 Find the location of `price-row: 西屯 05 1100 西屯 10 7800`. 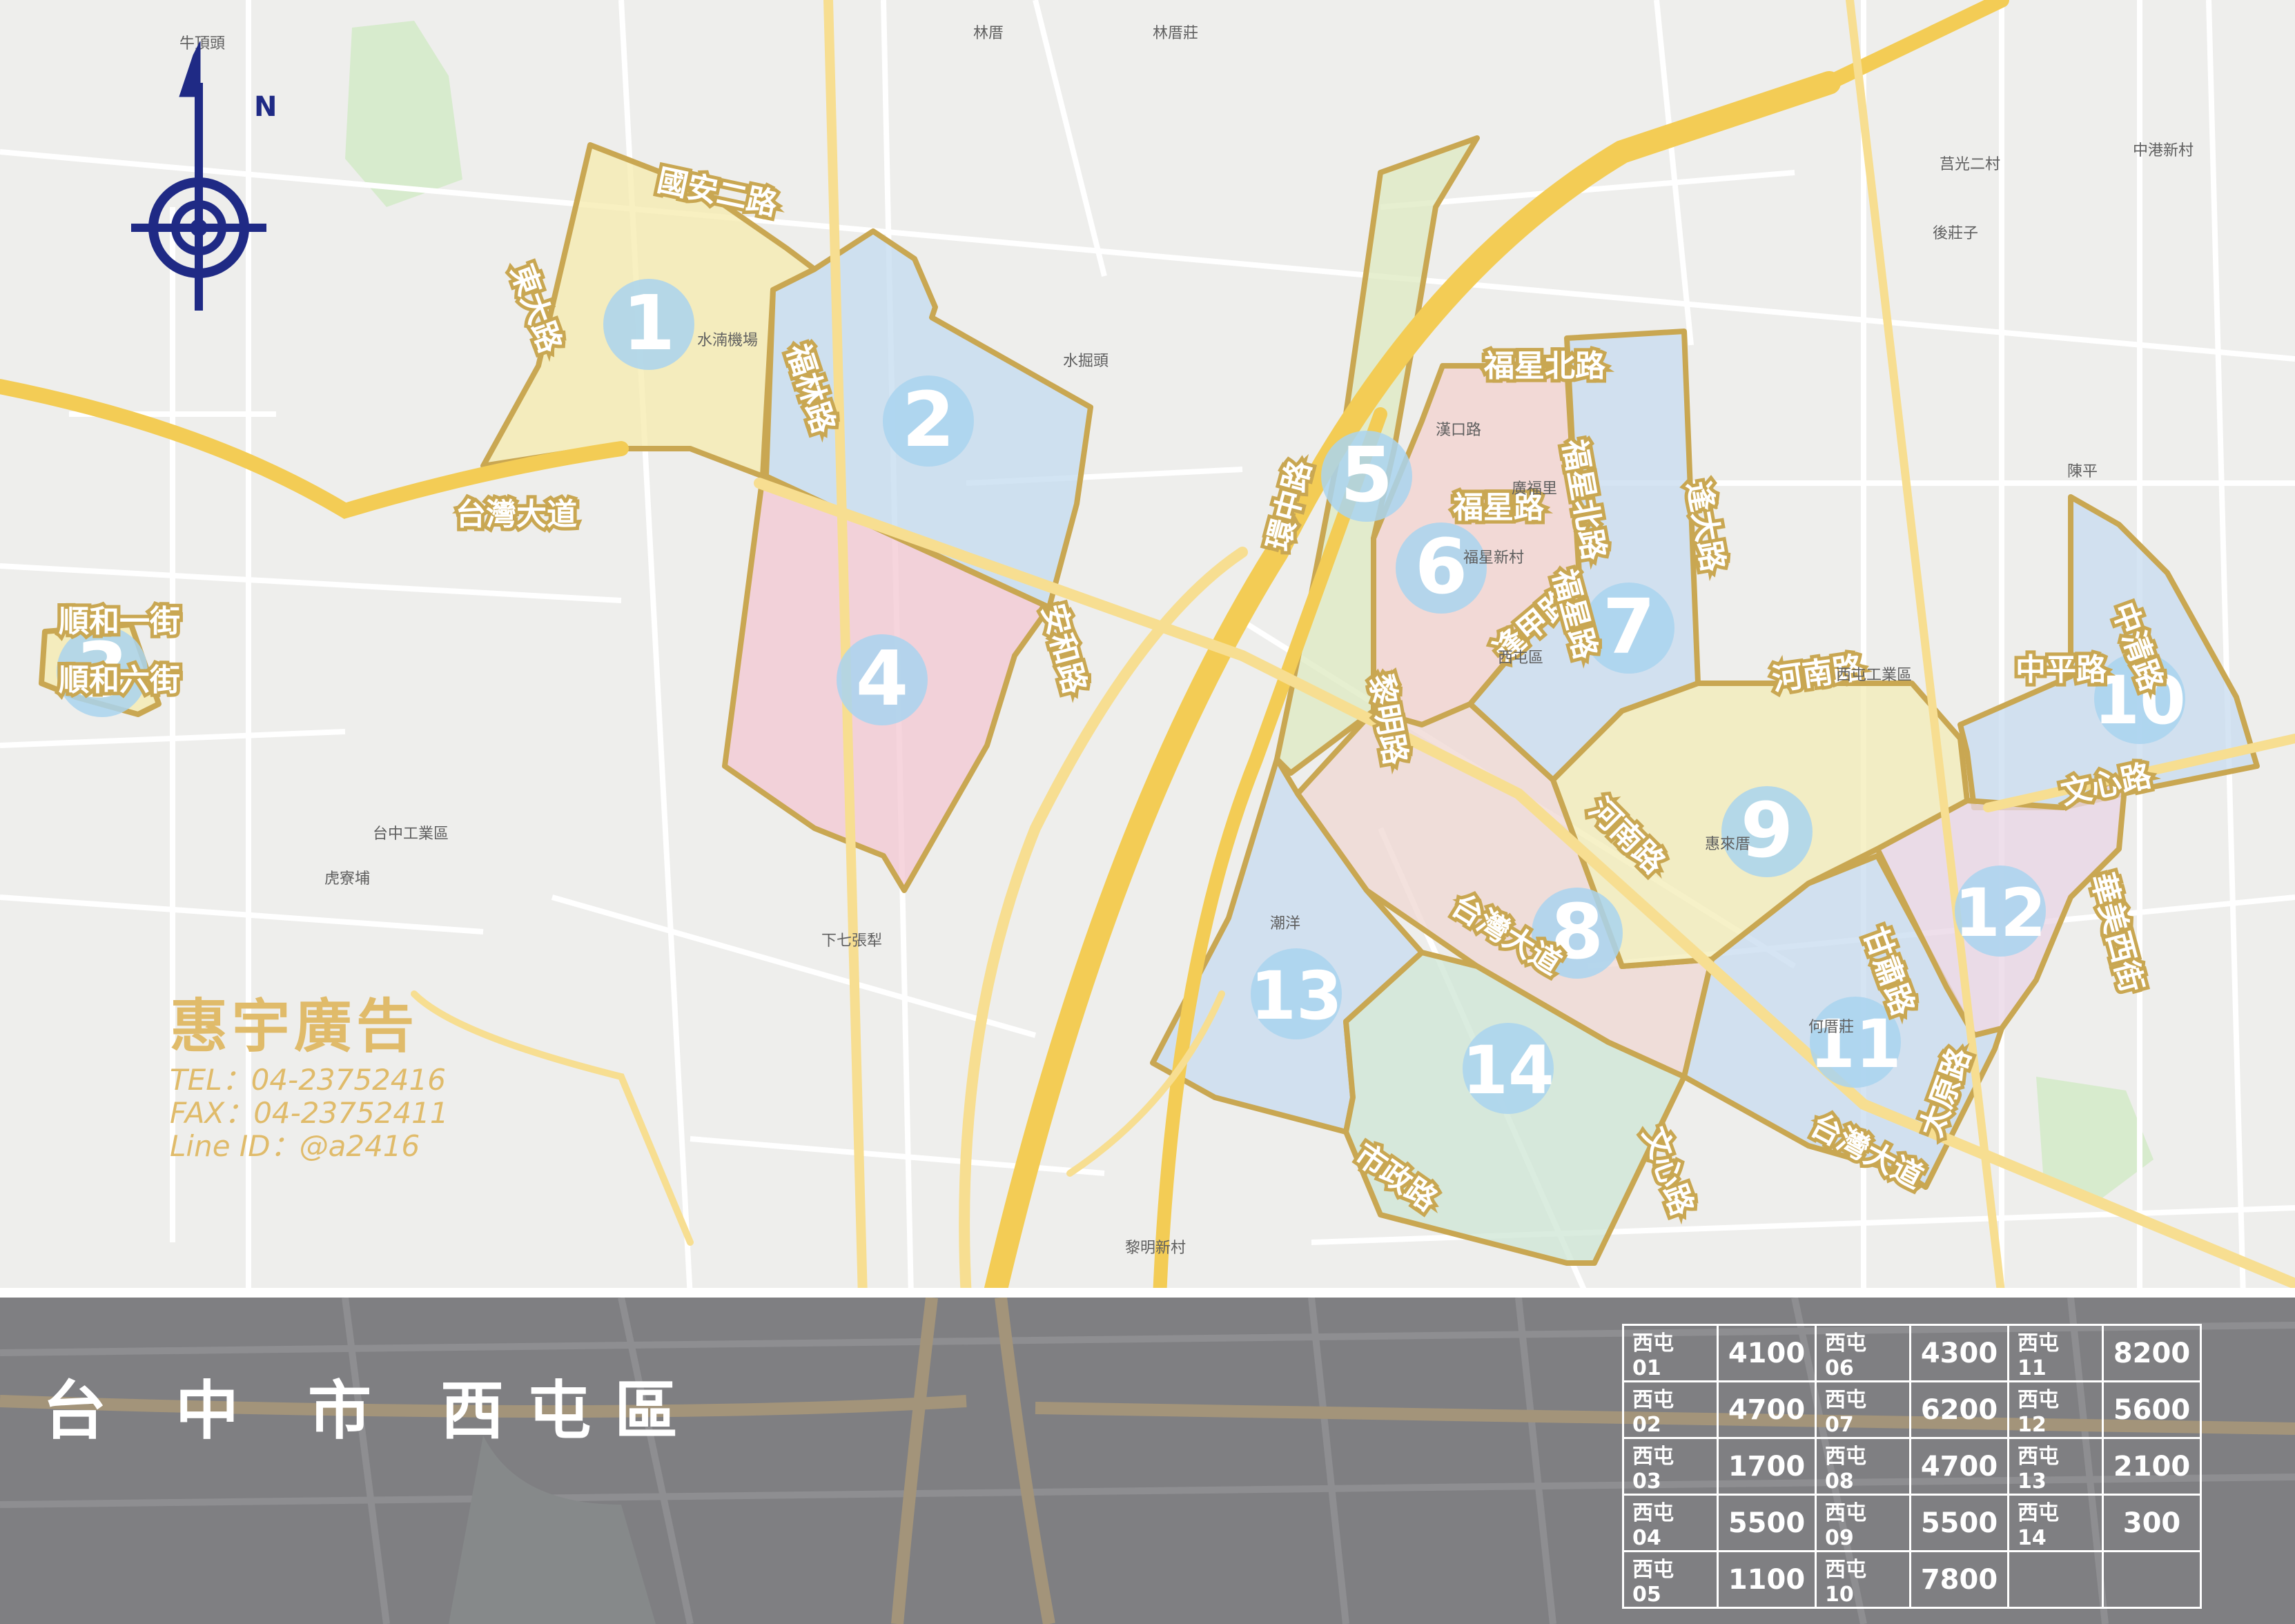

price-row: 西屯 05 1100 西屯 10 7800 is located at coordinates (1912, 1580).